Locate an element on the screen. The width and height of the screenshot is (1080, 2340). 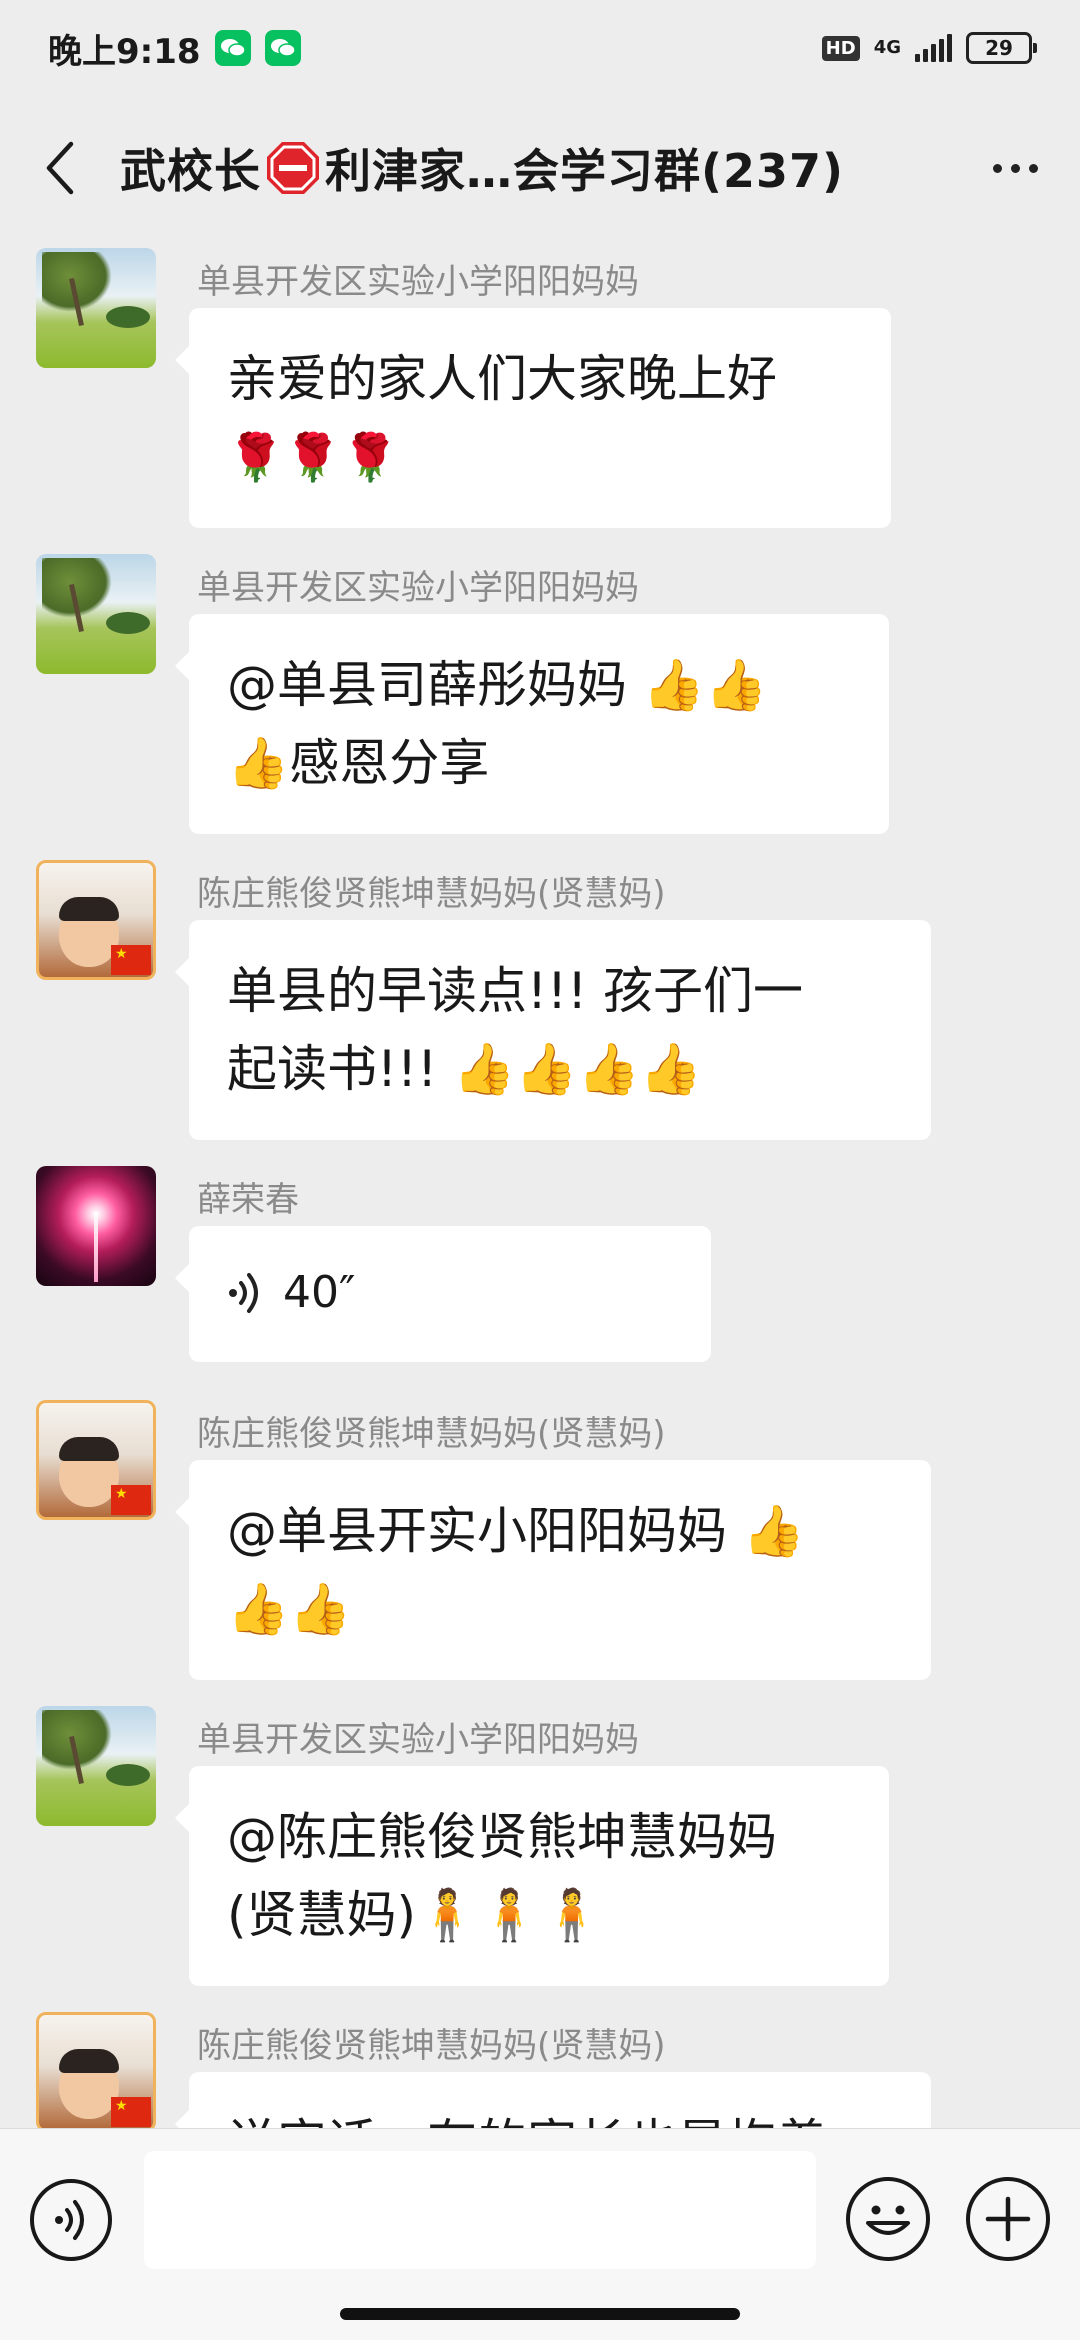
signal-icon is located at coordinates (933, 48).